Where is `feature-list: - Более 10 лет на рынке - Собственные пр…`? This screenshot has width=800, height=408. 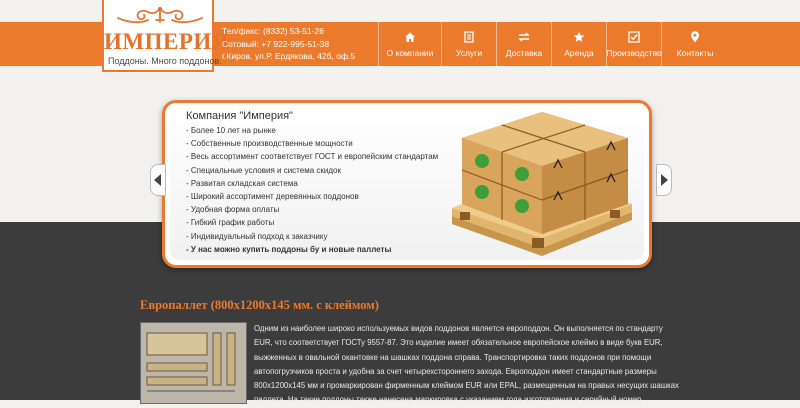
feature-list: - Более 10 лет на рынке - Собственные пр… is located at coordinates (312, 190).